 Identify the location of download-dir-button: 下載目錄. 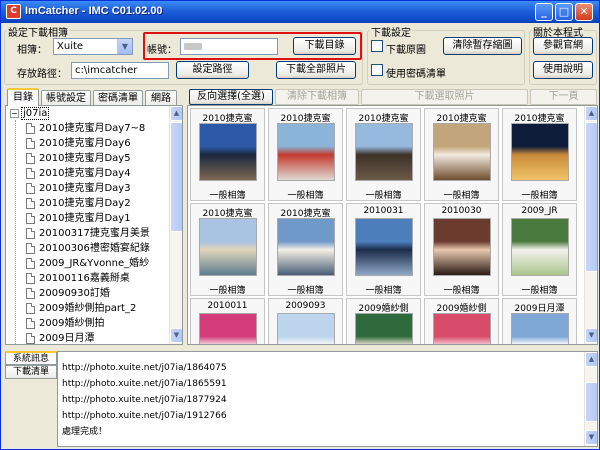
(324, 46).